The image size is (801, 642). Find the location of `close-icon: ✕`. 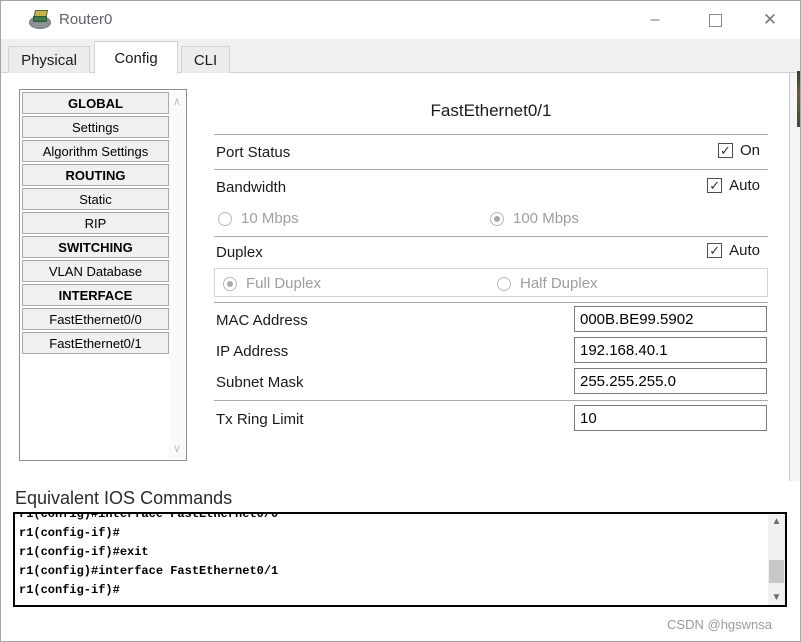

close-icon: ✕ is located at coordinates (770, 20).